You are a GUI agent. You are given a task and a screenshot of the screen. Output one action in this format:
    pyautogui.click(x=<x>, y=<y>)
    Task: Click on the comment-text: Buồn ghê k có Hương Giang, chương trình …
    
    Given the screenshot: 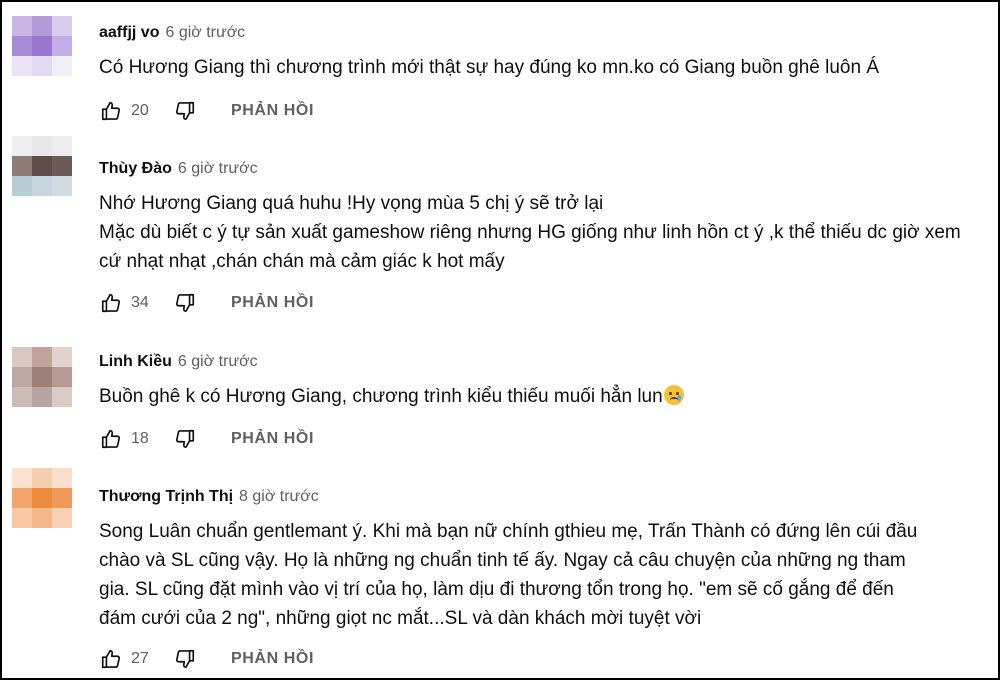 What is the action you would take?
    pyautogui.click(x=544, y=396)
    